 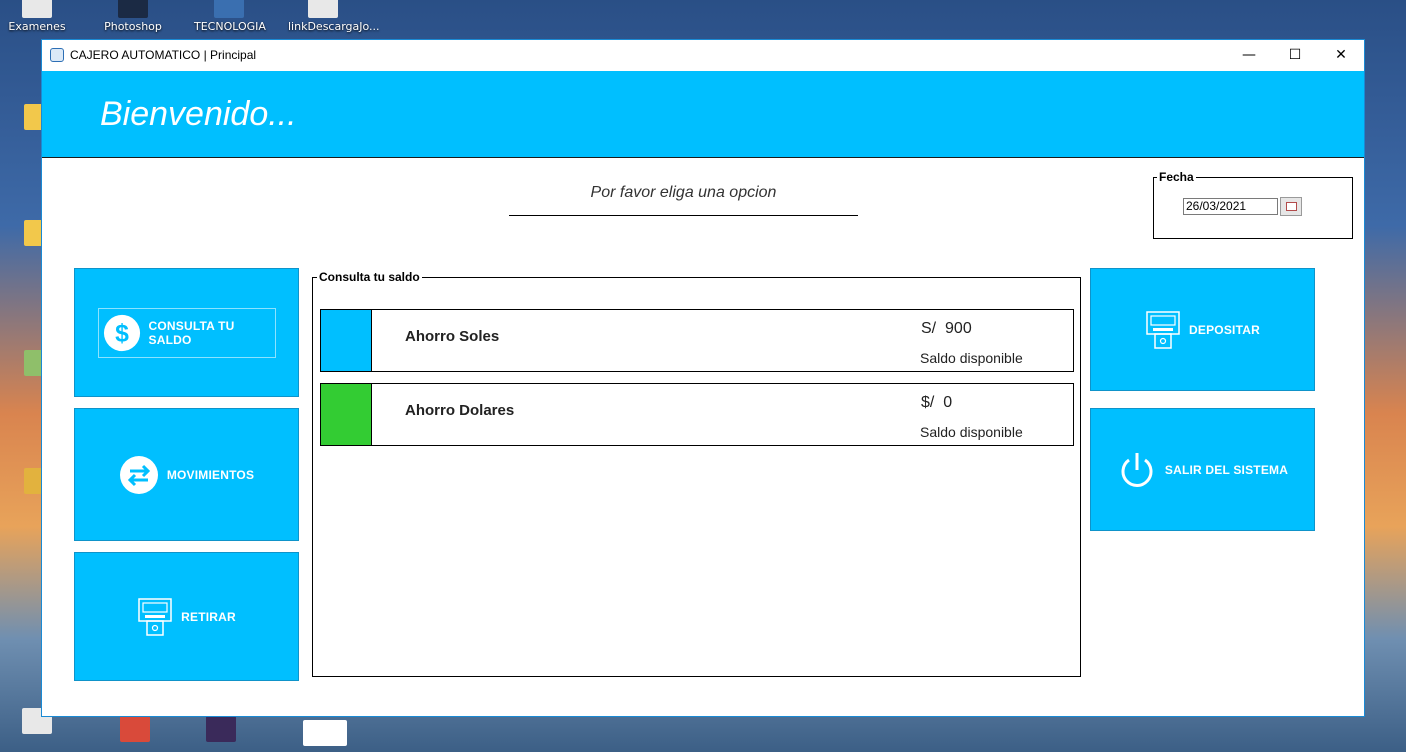 I want to click on movimientos-label: MOVIMIENTOS, so click(x=210, y=474).